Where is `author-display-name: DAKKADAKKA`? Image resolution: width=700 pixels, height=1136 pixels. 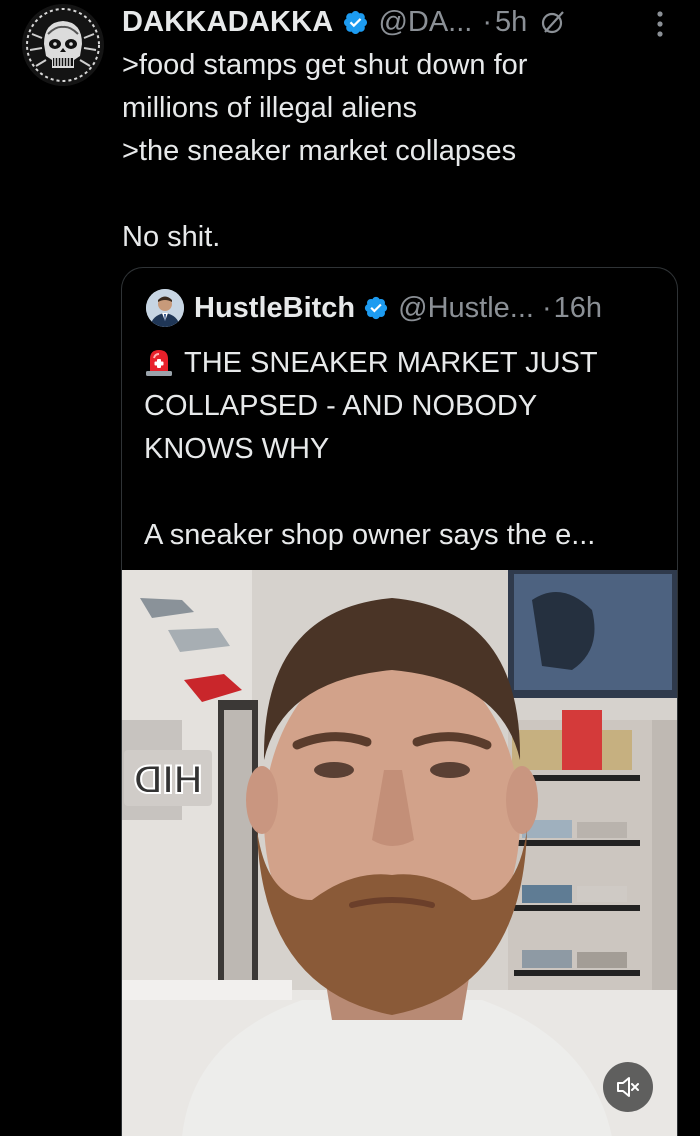
author-display-name: DAKKADAKKA is located at coordinates (227, 22).